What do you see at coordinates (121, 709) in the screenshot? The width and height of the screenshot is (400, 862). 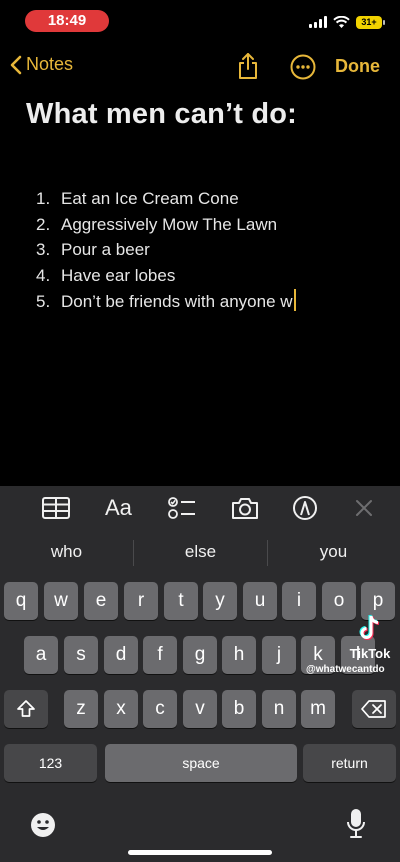 I see `key-x: x` at bounding box center [121, 709].